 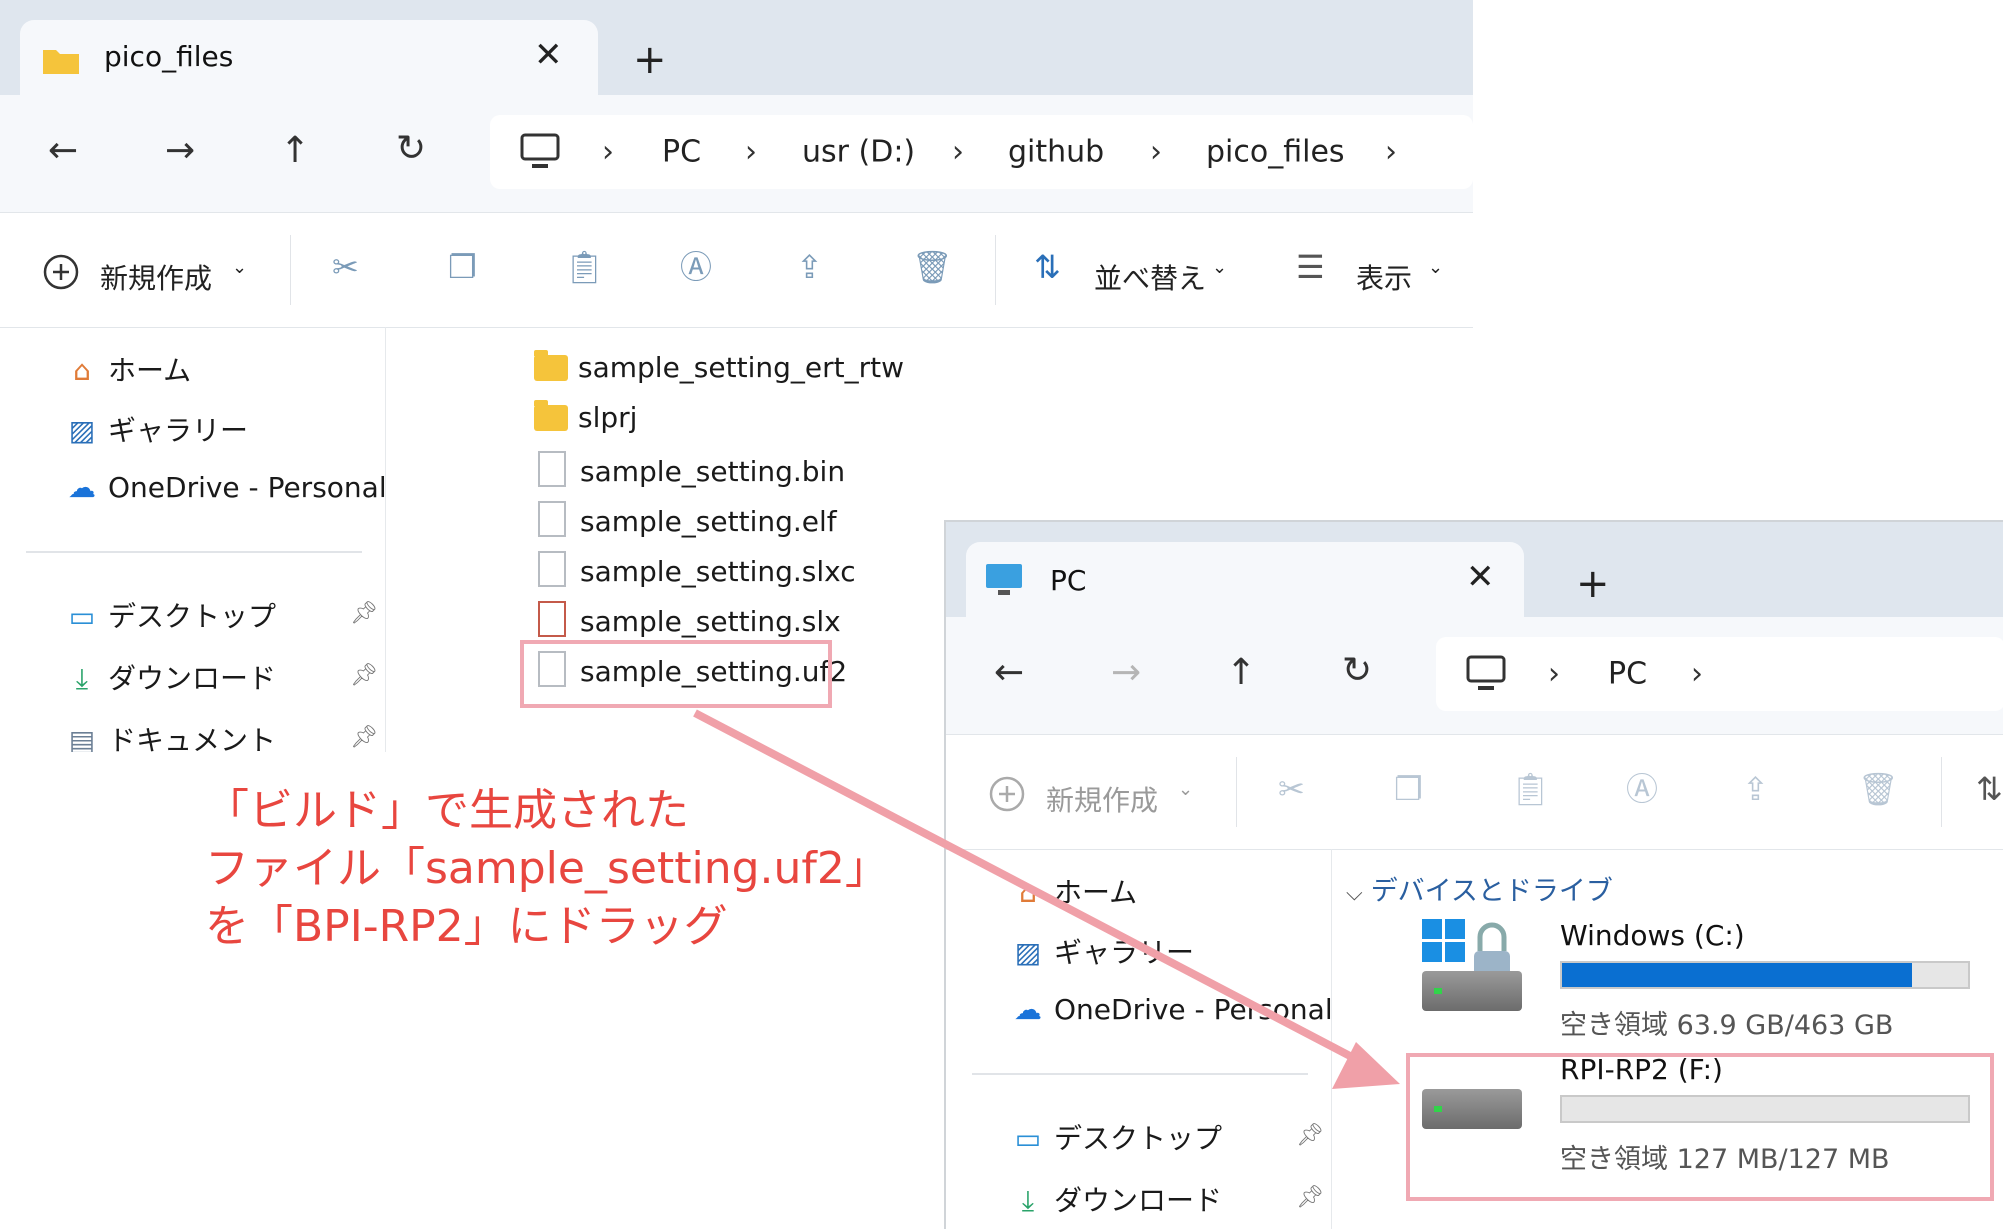 What do you see at coordinates (1022, 884) in the screenshot?
I see `drag-arrow-line` at bounding box center [1022, 884].